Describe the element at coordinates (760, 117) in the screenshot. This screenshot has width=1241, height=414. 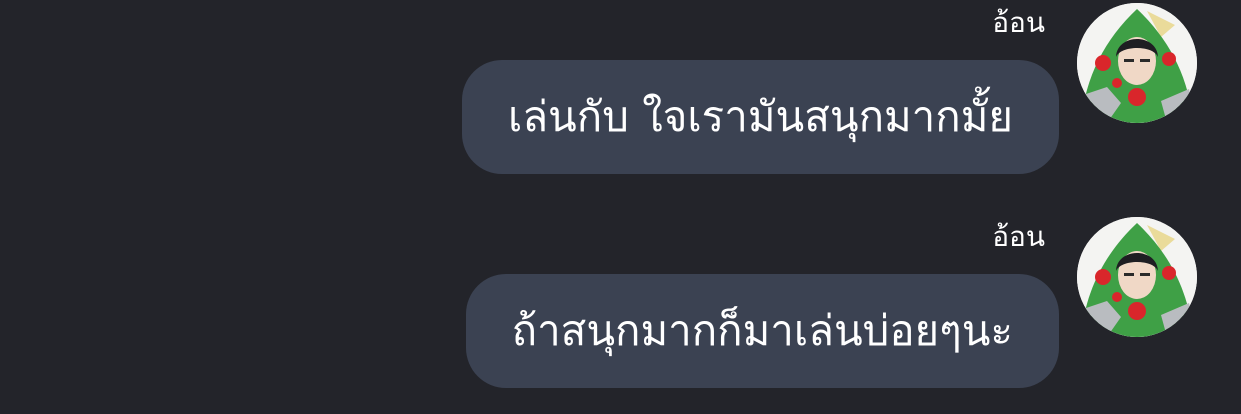
I see `message-bubble: เล่นกับ ใจเรามันสนุกมากมั้ย` at that location.